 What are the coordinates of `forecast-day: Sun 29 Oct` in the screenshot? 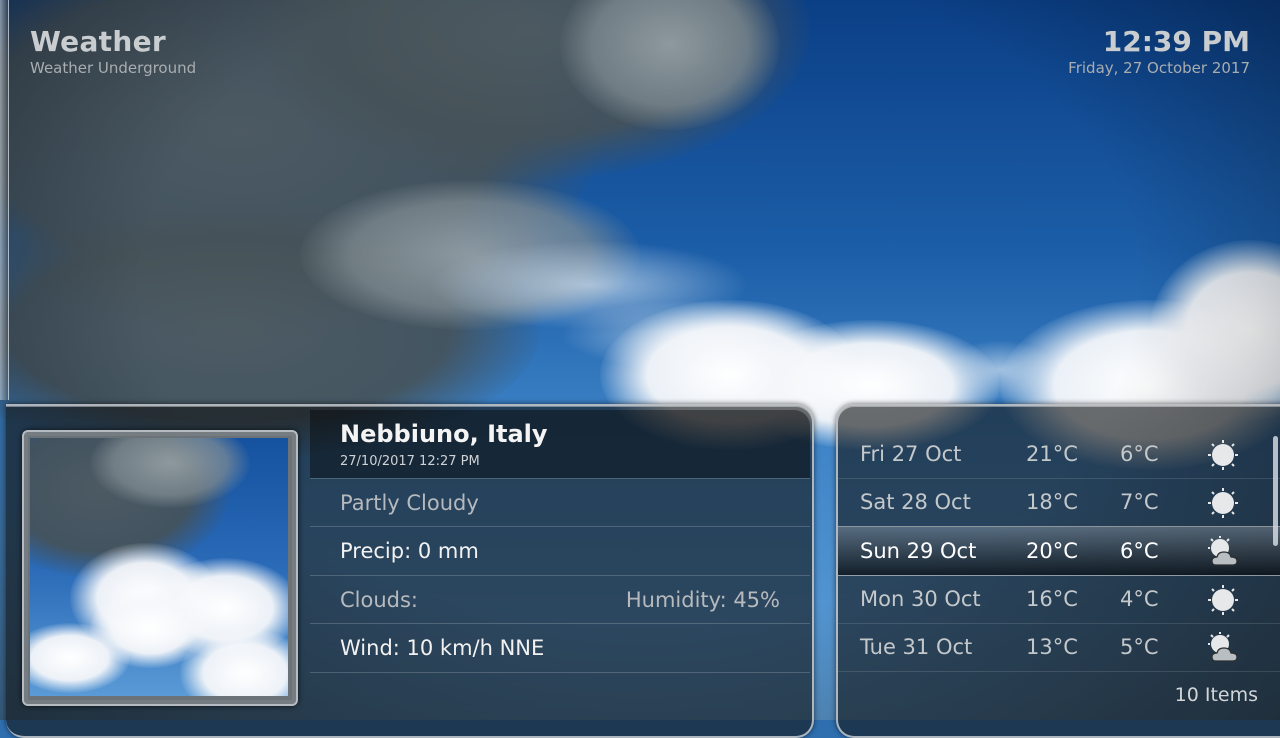 It's located at (918, 551).